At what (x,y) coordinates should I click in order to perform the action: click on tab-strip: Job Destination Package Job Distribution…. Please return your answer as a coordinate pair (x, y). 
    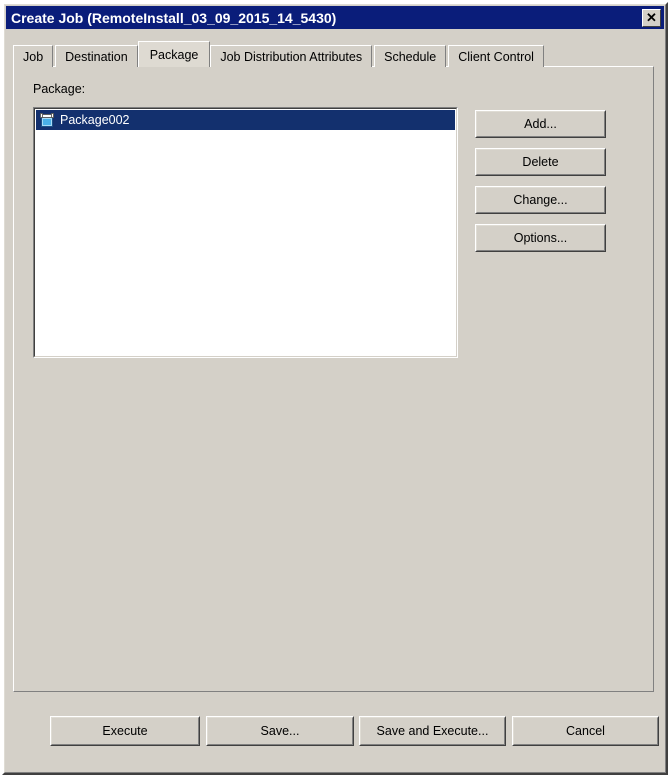
    Looking at the image, I should click on (279, 54).